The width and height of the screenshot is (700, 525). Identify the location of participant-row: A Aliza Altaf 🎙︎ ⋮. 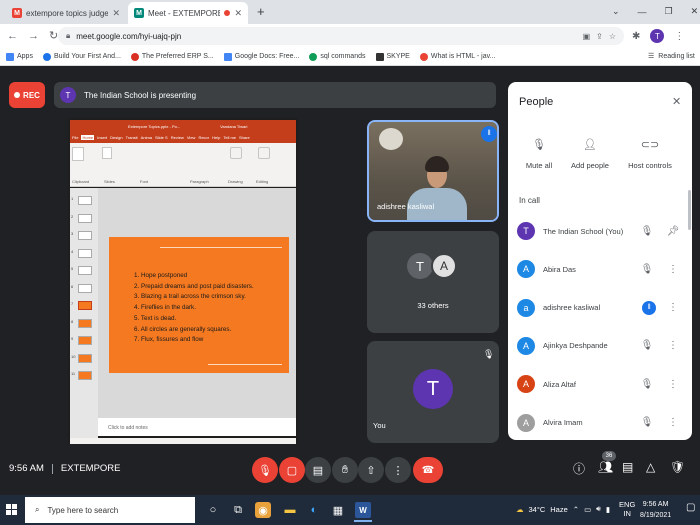
(600, 384).